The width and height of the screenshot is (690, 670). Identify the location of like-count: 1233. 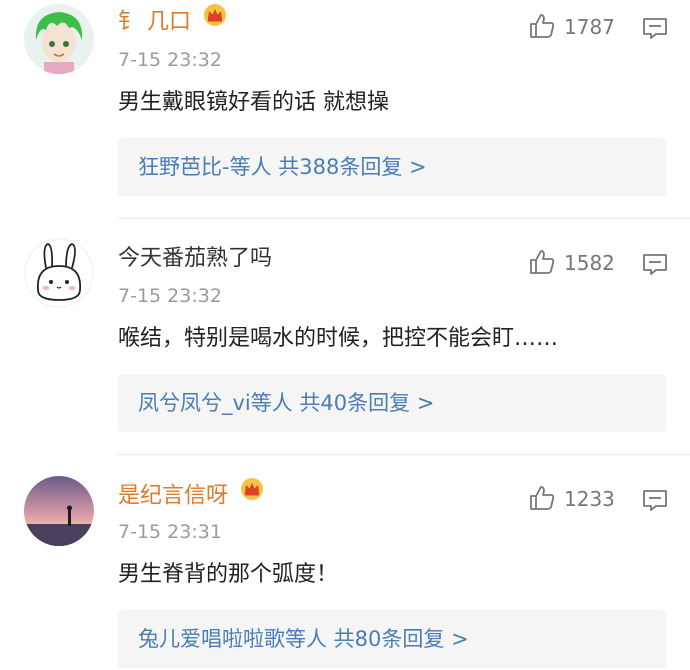
(589, 499).